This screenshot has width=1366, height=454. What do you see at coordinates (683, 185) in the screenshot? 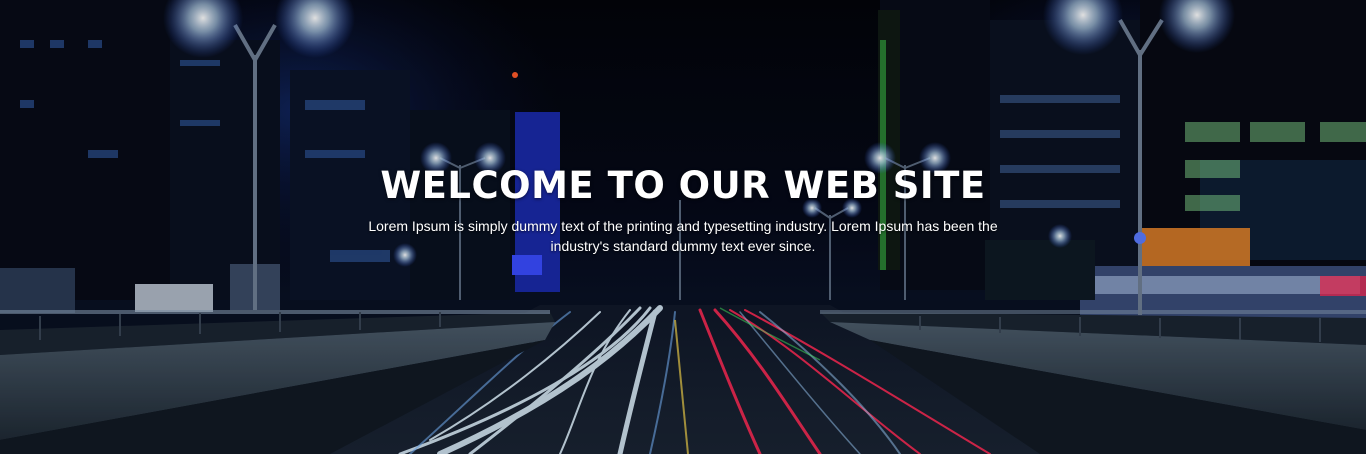
I see `hero-title: WELCOME TO OUR WEB SITE` at bounding box center [683, 185].